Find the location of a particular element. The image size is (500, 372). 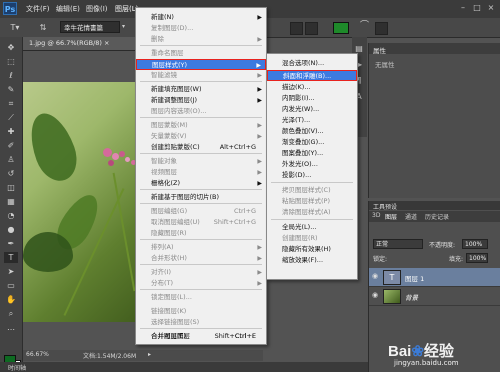

style-menu-item: 清除图层样式(A) is located at coordinates (312, 212).